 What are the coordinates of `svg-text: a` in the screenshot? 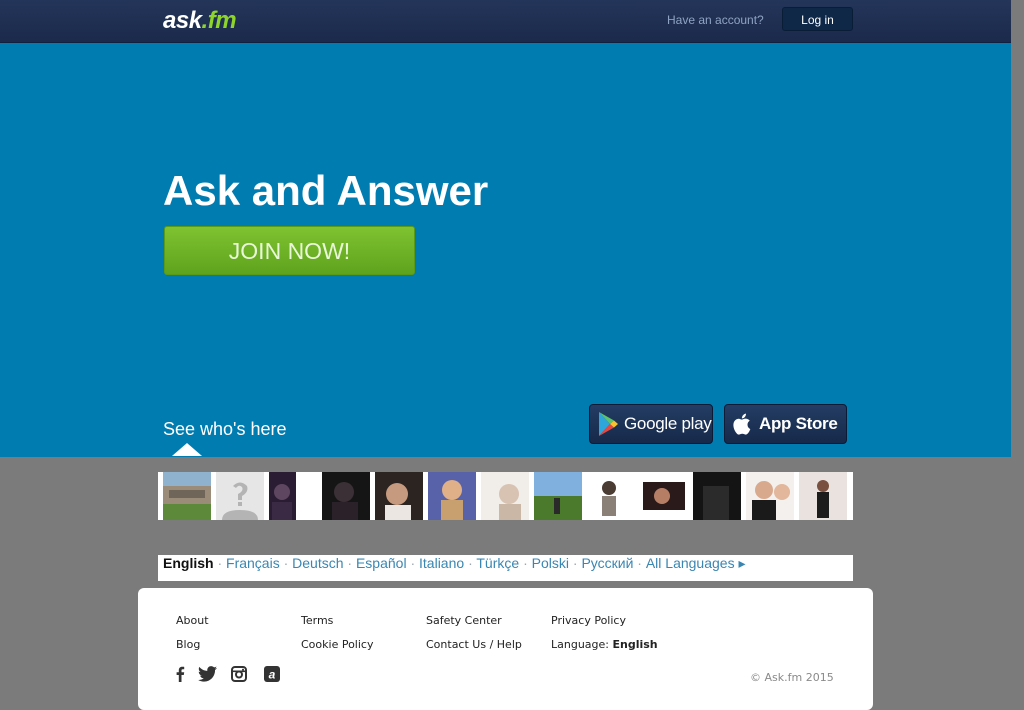 It's located at (272, 675).